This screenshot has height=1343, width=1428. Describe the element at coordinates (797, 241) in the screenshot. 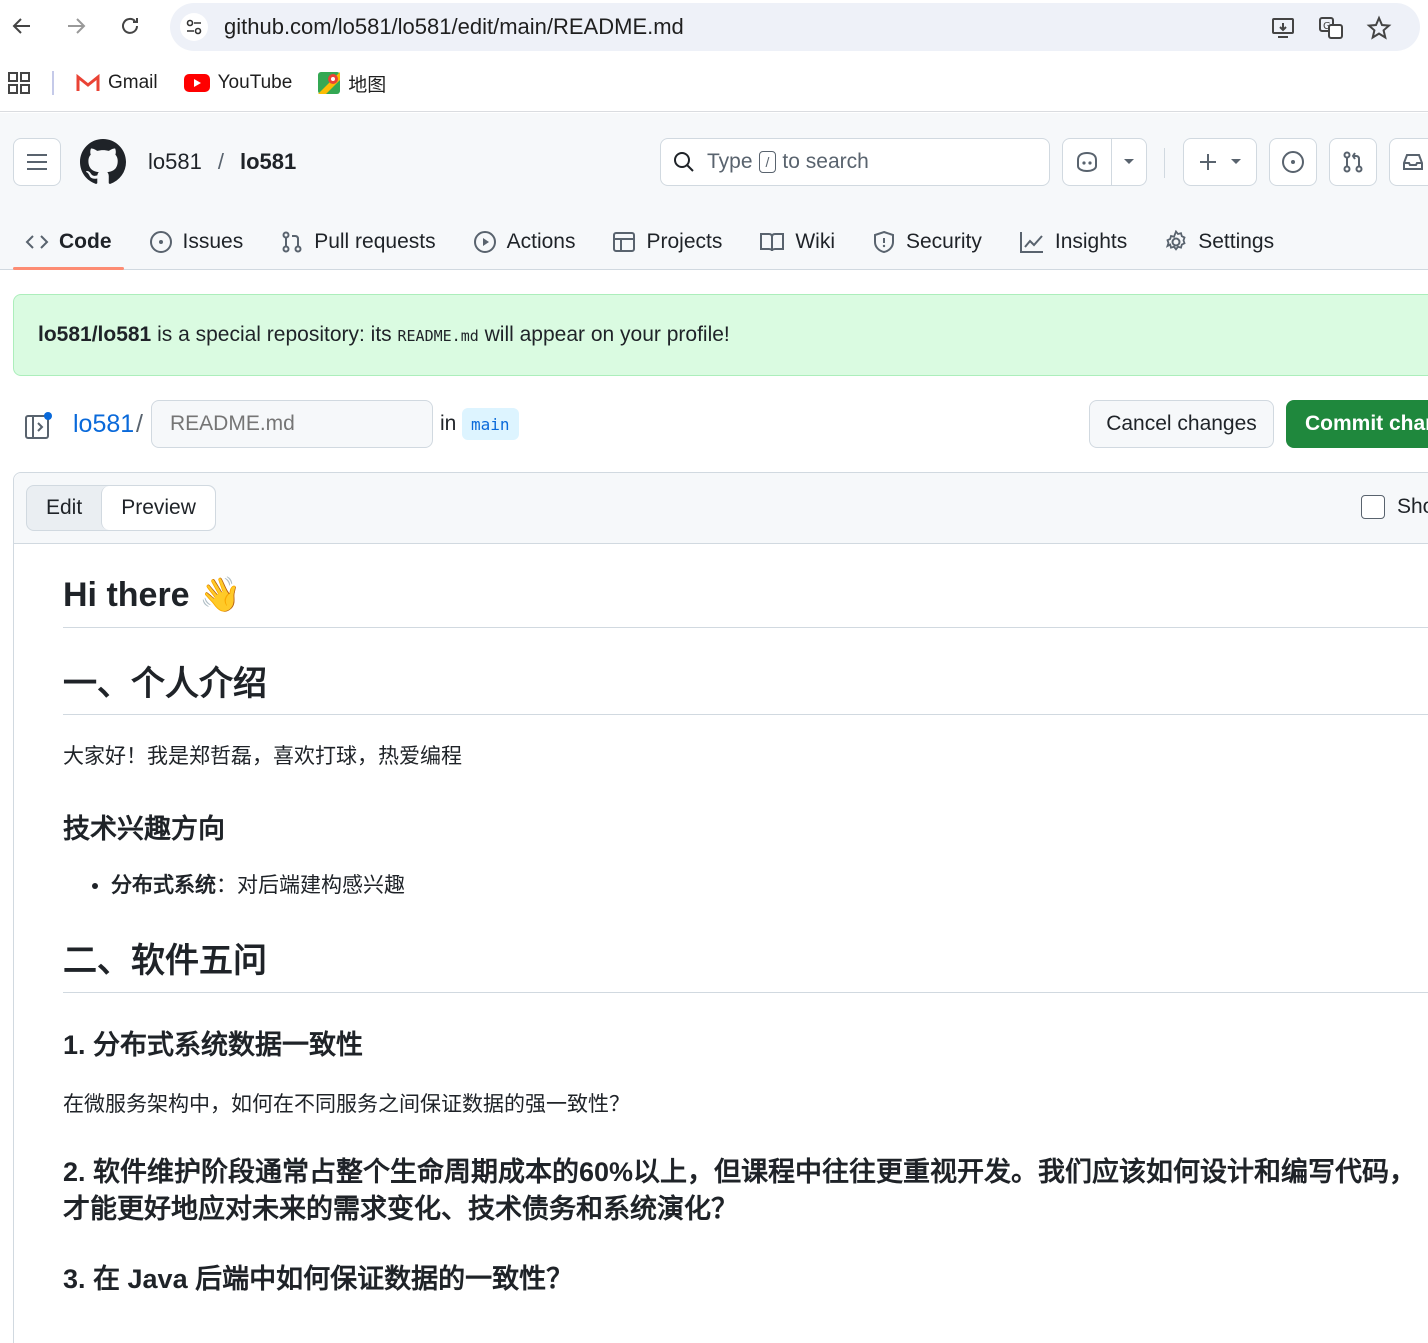

I see `tab-wiki: Wiki` at that location.